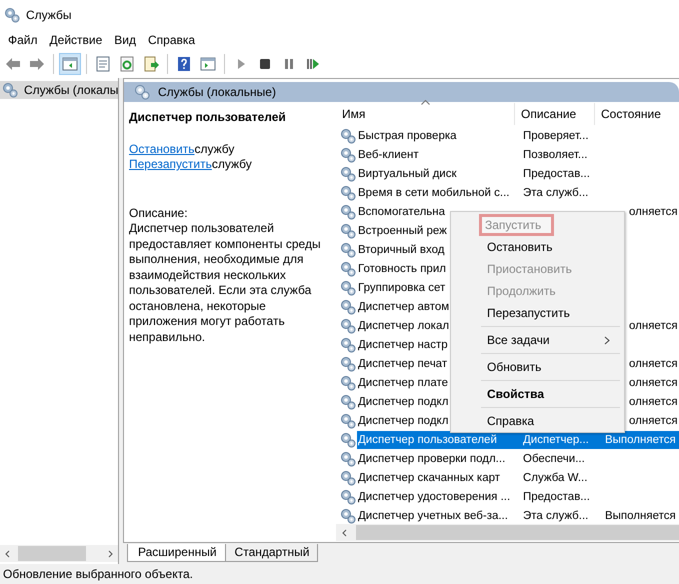 The height and width of the screenshot is (584, 679). What do you see at coordinates (125, 40) in the screenshot?
I see `menu-item: Вид` at bounding box center [125, 40].